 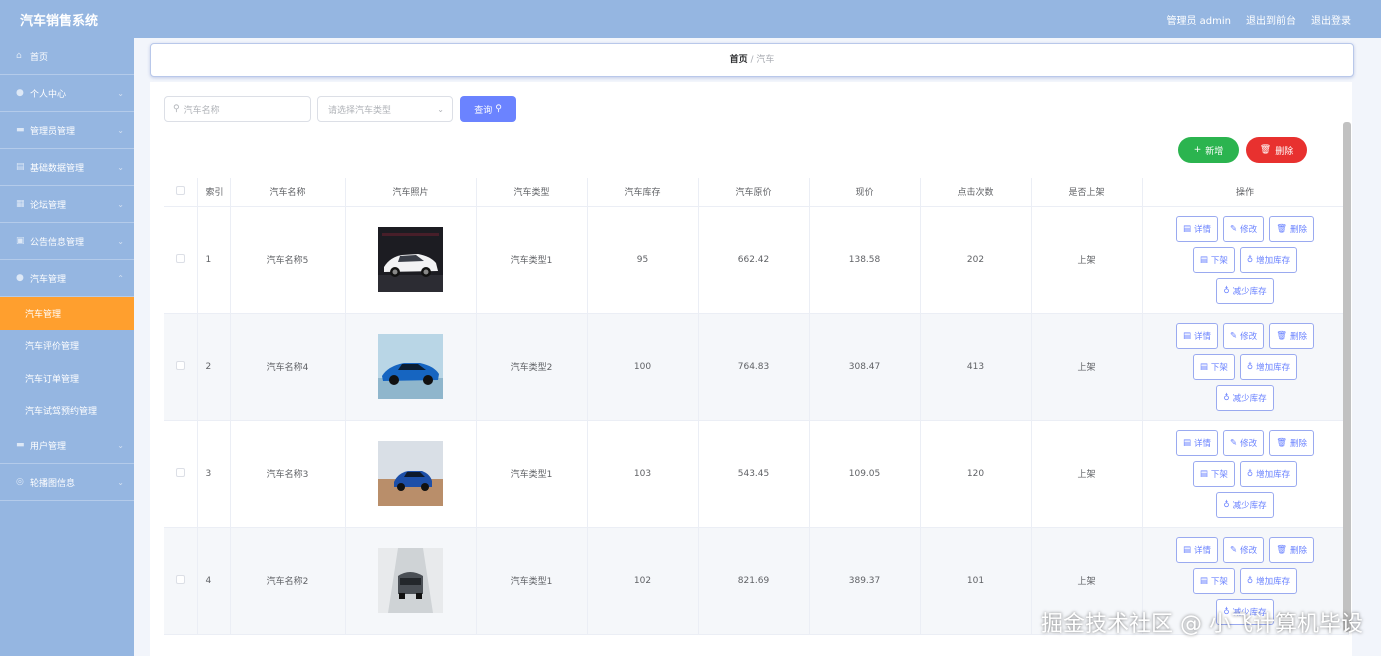 What do you see at coordinates (690, 19) in the screenshot?
I see `top-bar: 汽车销售系统 管理员 admin 退出到前台 退出登录` at bounding box center [690, 19].